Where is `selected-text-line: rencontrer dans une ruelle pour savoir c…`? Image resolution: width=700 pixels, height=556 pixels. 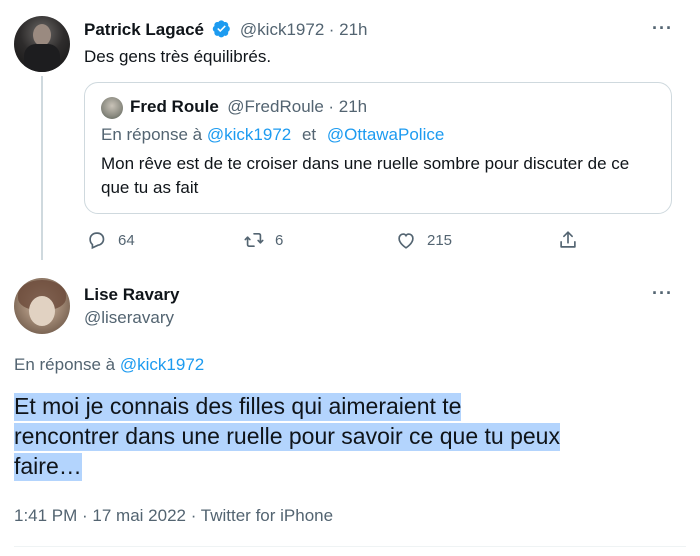
selected-text-line: rencontrer dans une ruelle pour savoir c… is located at coordinates (287, 437).